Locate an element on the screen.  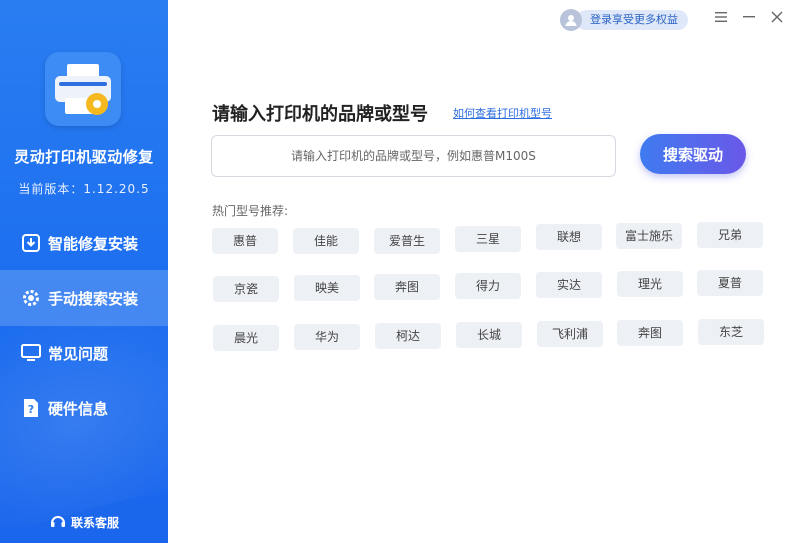
sidebar-item-manual-search: 手动搜索安装 is located at coordinates (84, 298).